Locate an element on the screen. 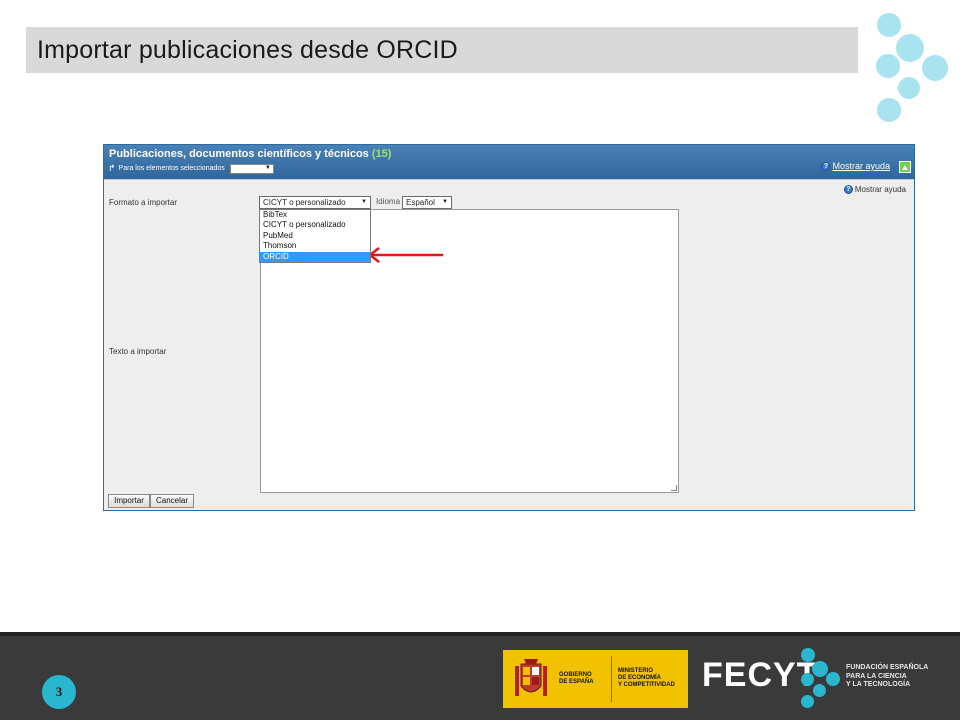 This screenshot has height=720, width=960. ministry-text: MINISTERIO DE ECONOMÍA Y COMPETITIVIDAD is located at coordinates (646, 678).